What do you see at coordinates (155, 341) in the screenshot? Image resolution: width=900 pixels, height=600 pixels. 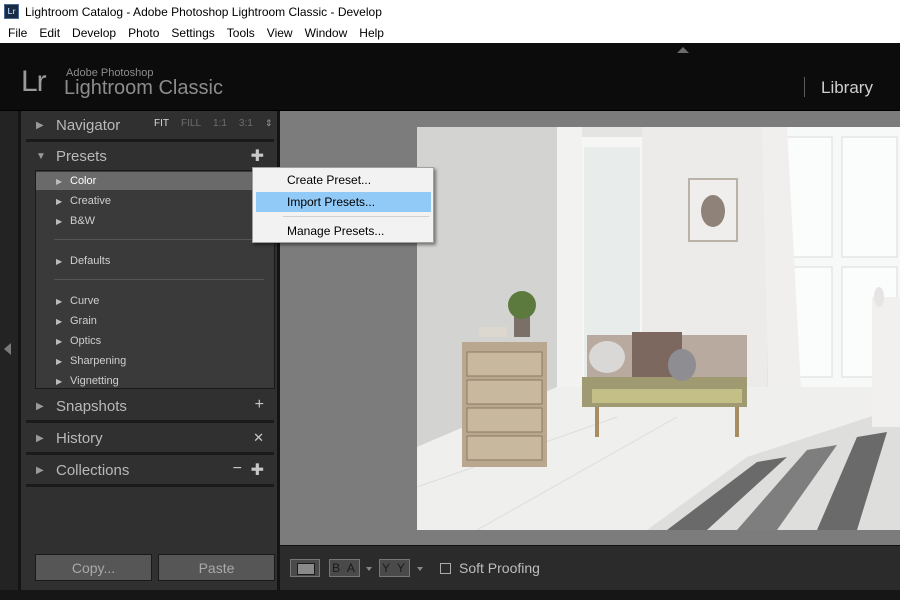 I see `preset-group-optics: ▶ Optics` at bounding box center [155, 341].